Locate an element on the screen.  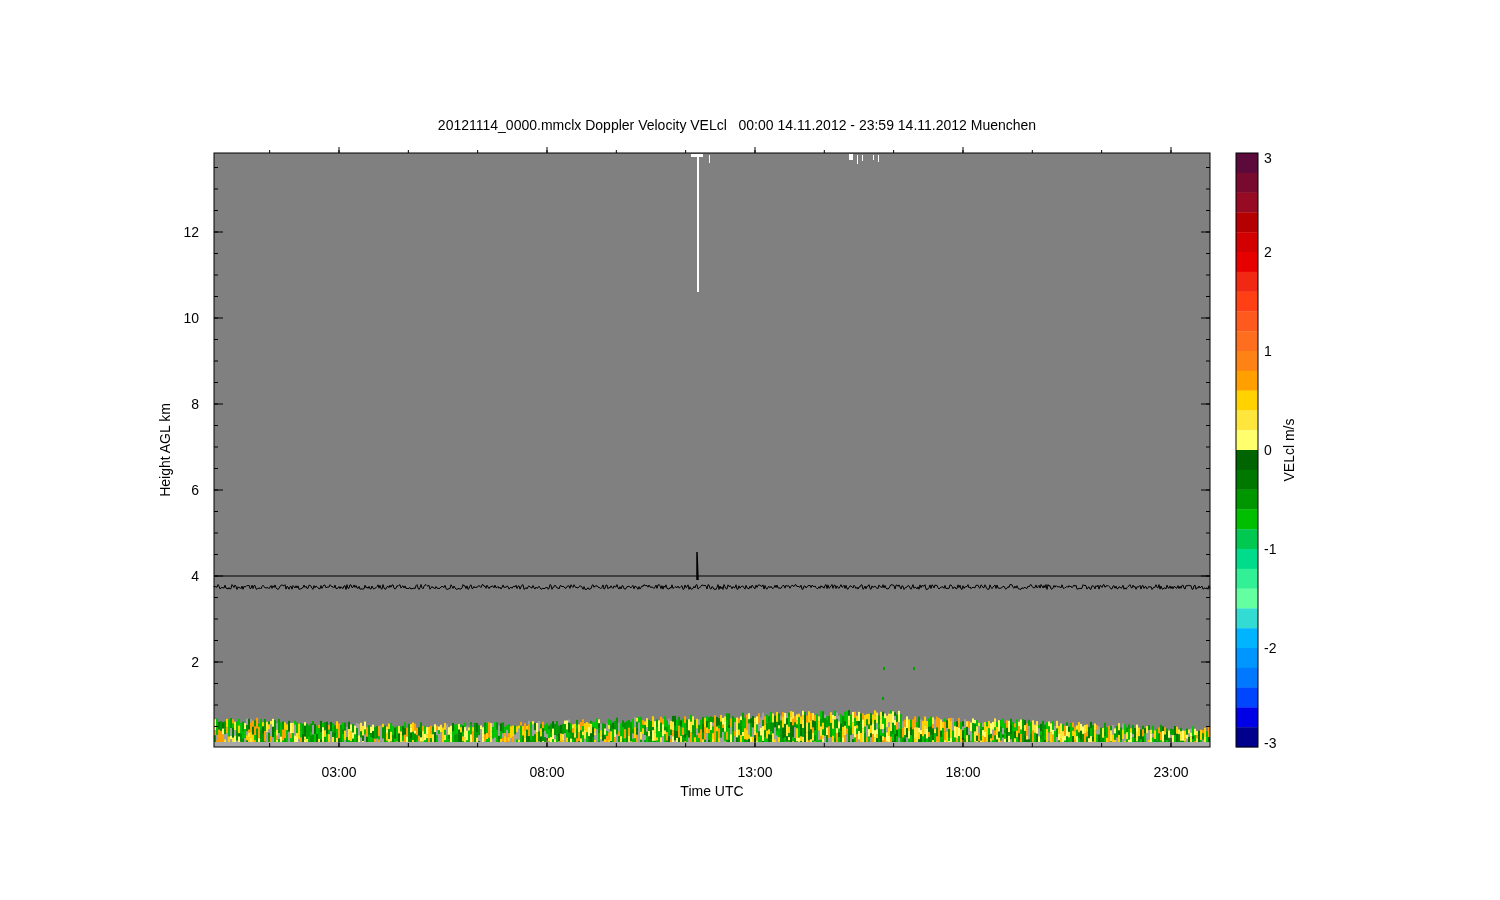
y-tick-label: 2 is located at coordinates (195, 662).